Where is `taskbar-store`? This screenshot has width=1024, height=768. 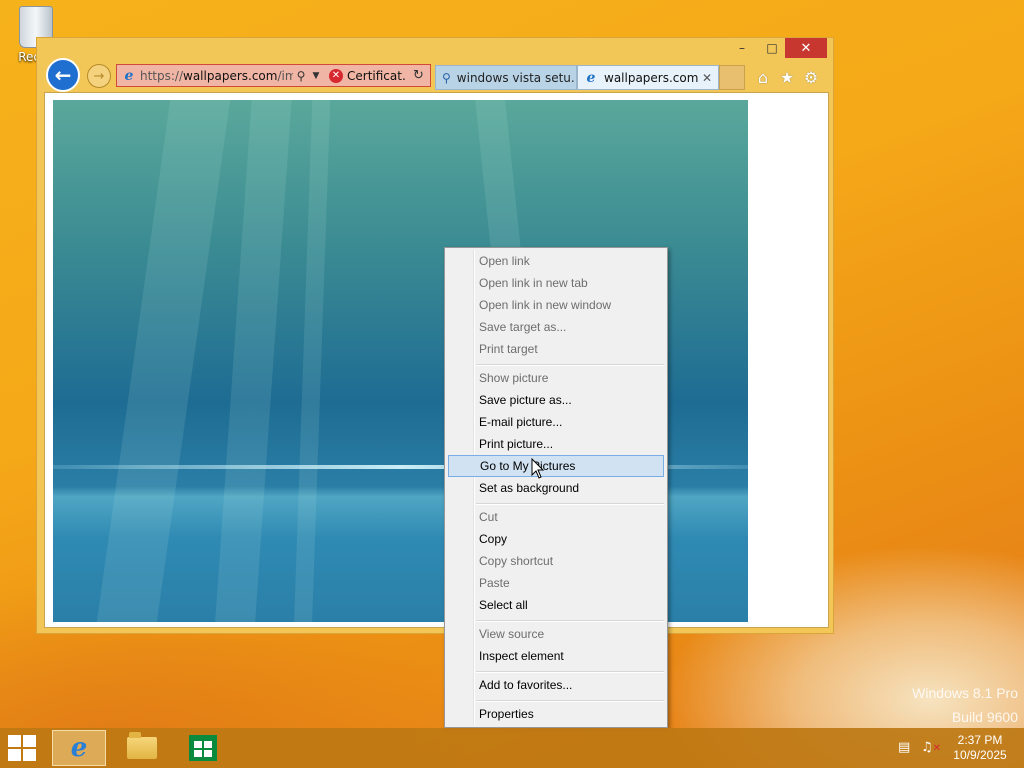
taskbar-store is located at coordinates (203, 748).